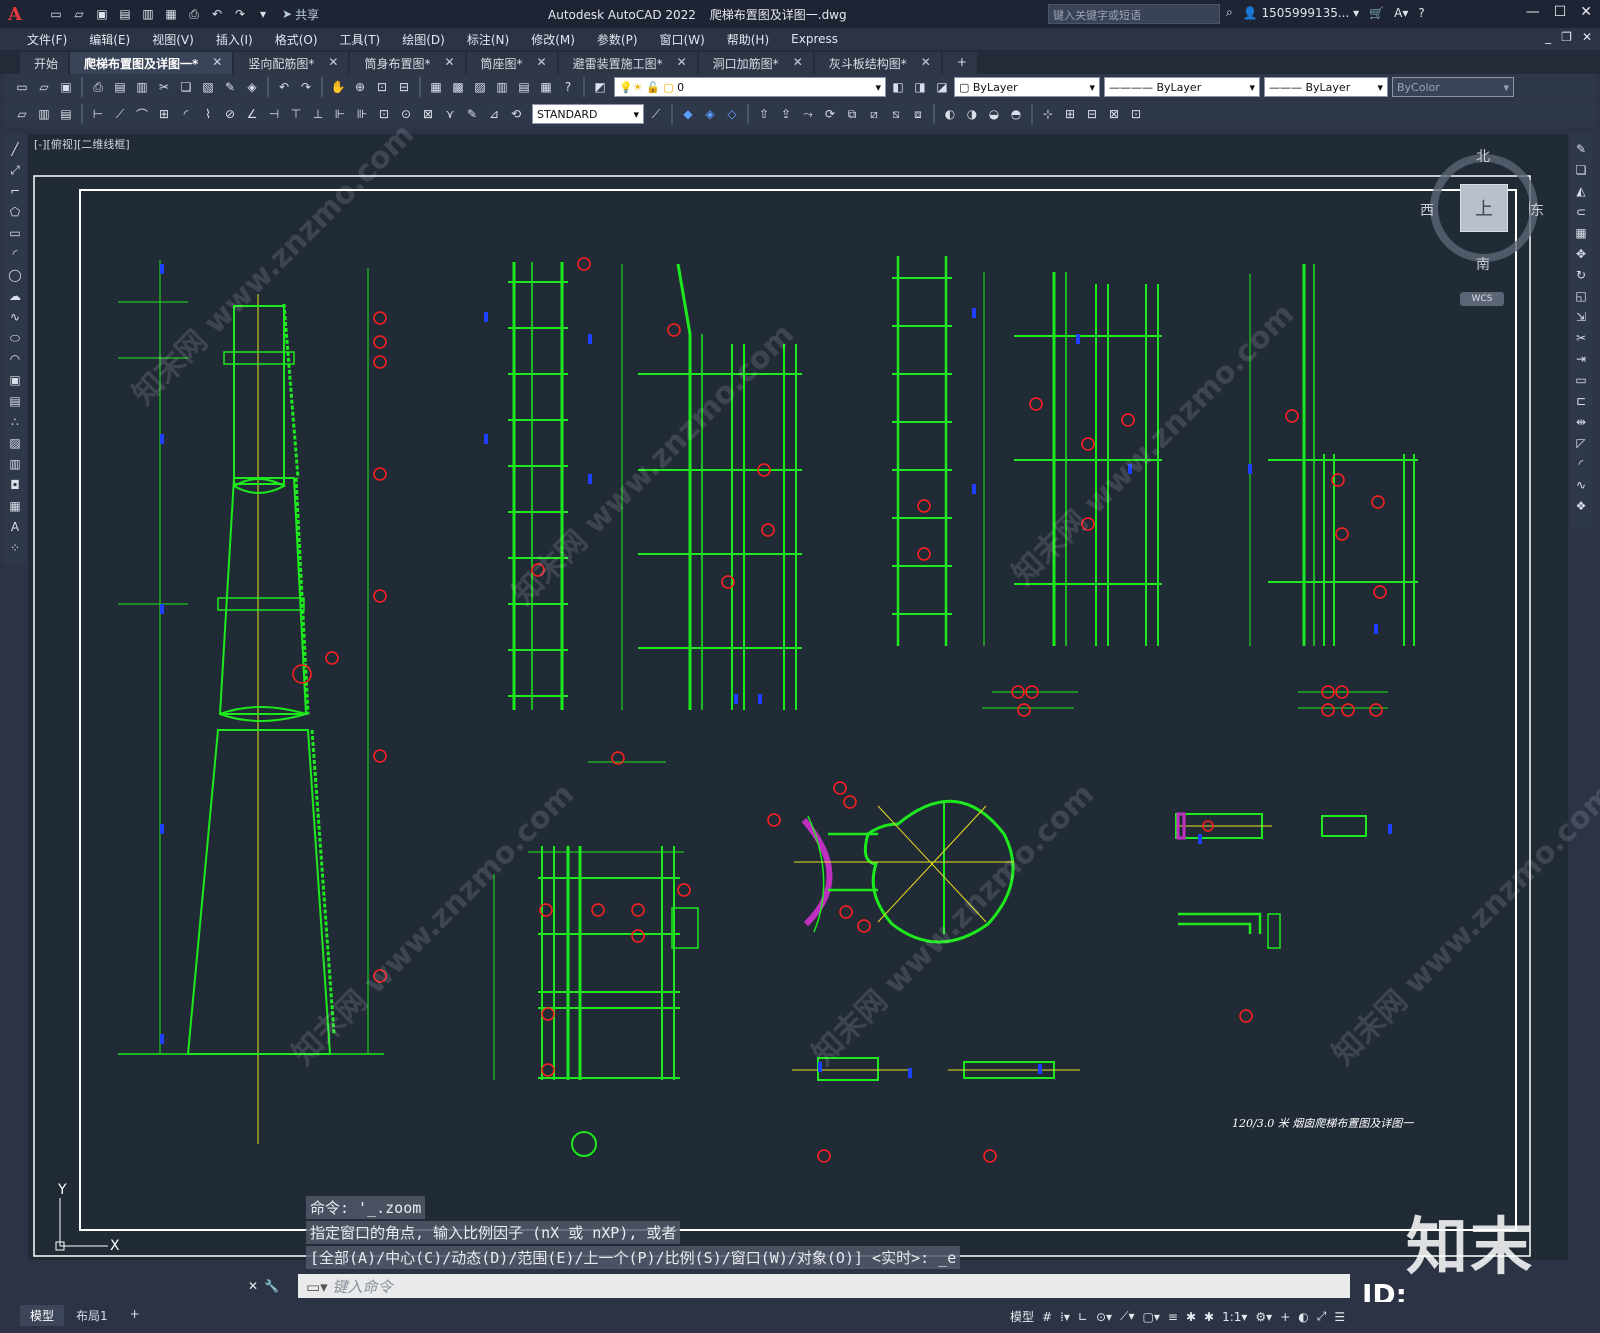 The width and height of the screenshot is (1600, 1333). What do you see at coordinates (42, 1315) in the screenshot?
I see `layout-tab-model: 模型` at bounding box center [42, 1315].